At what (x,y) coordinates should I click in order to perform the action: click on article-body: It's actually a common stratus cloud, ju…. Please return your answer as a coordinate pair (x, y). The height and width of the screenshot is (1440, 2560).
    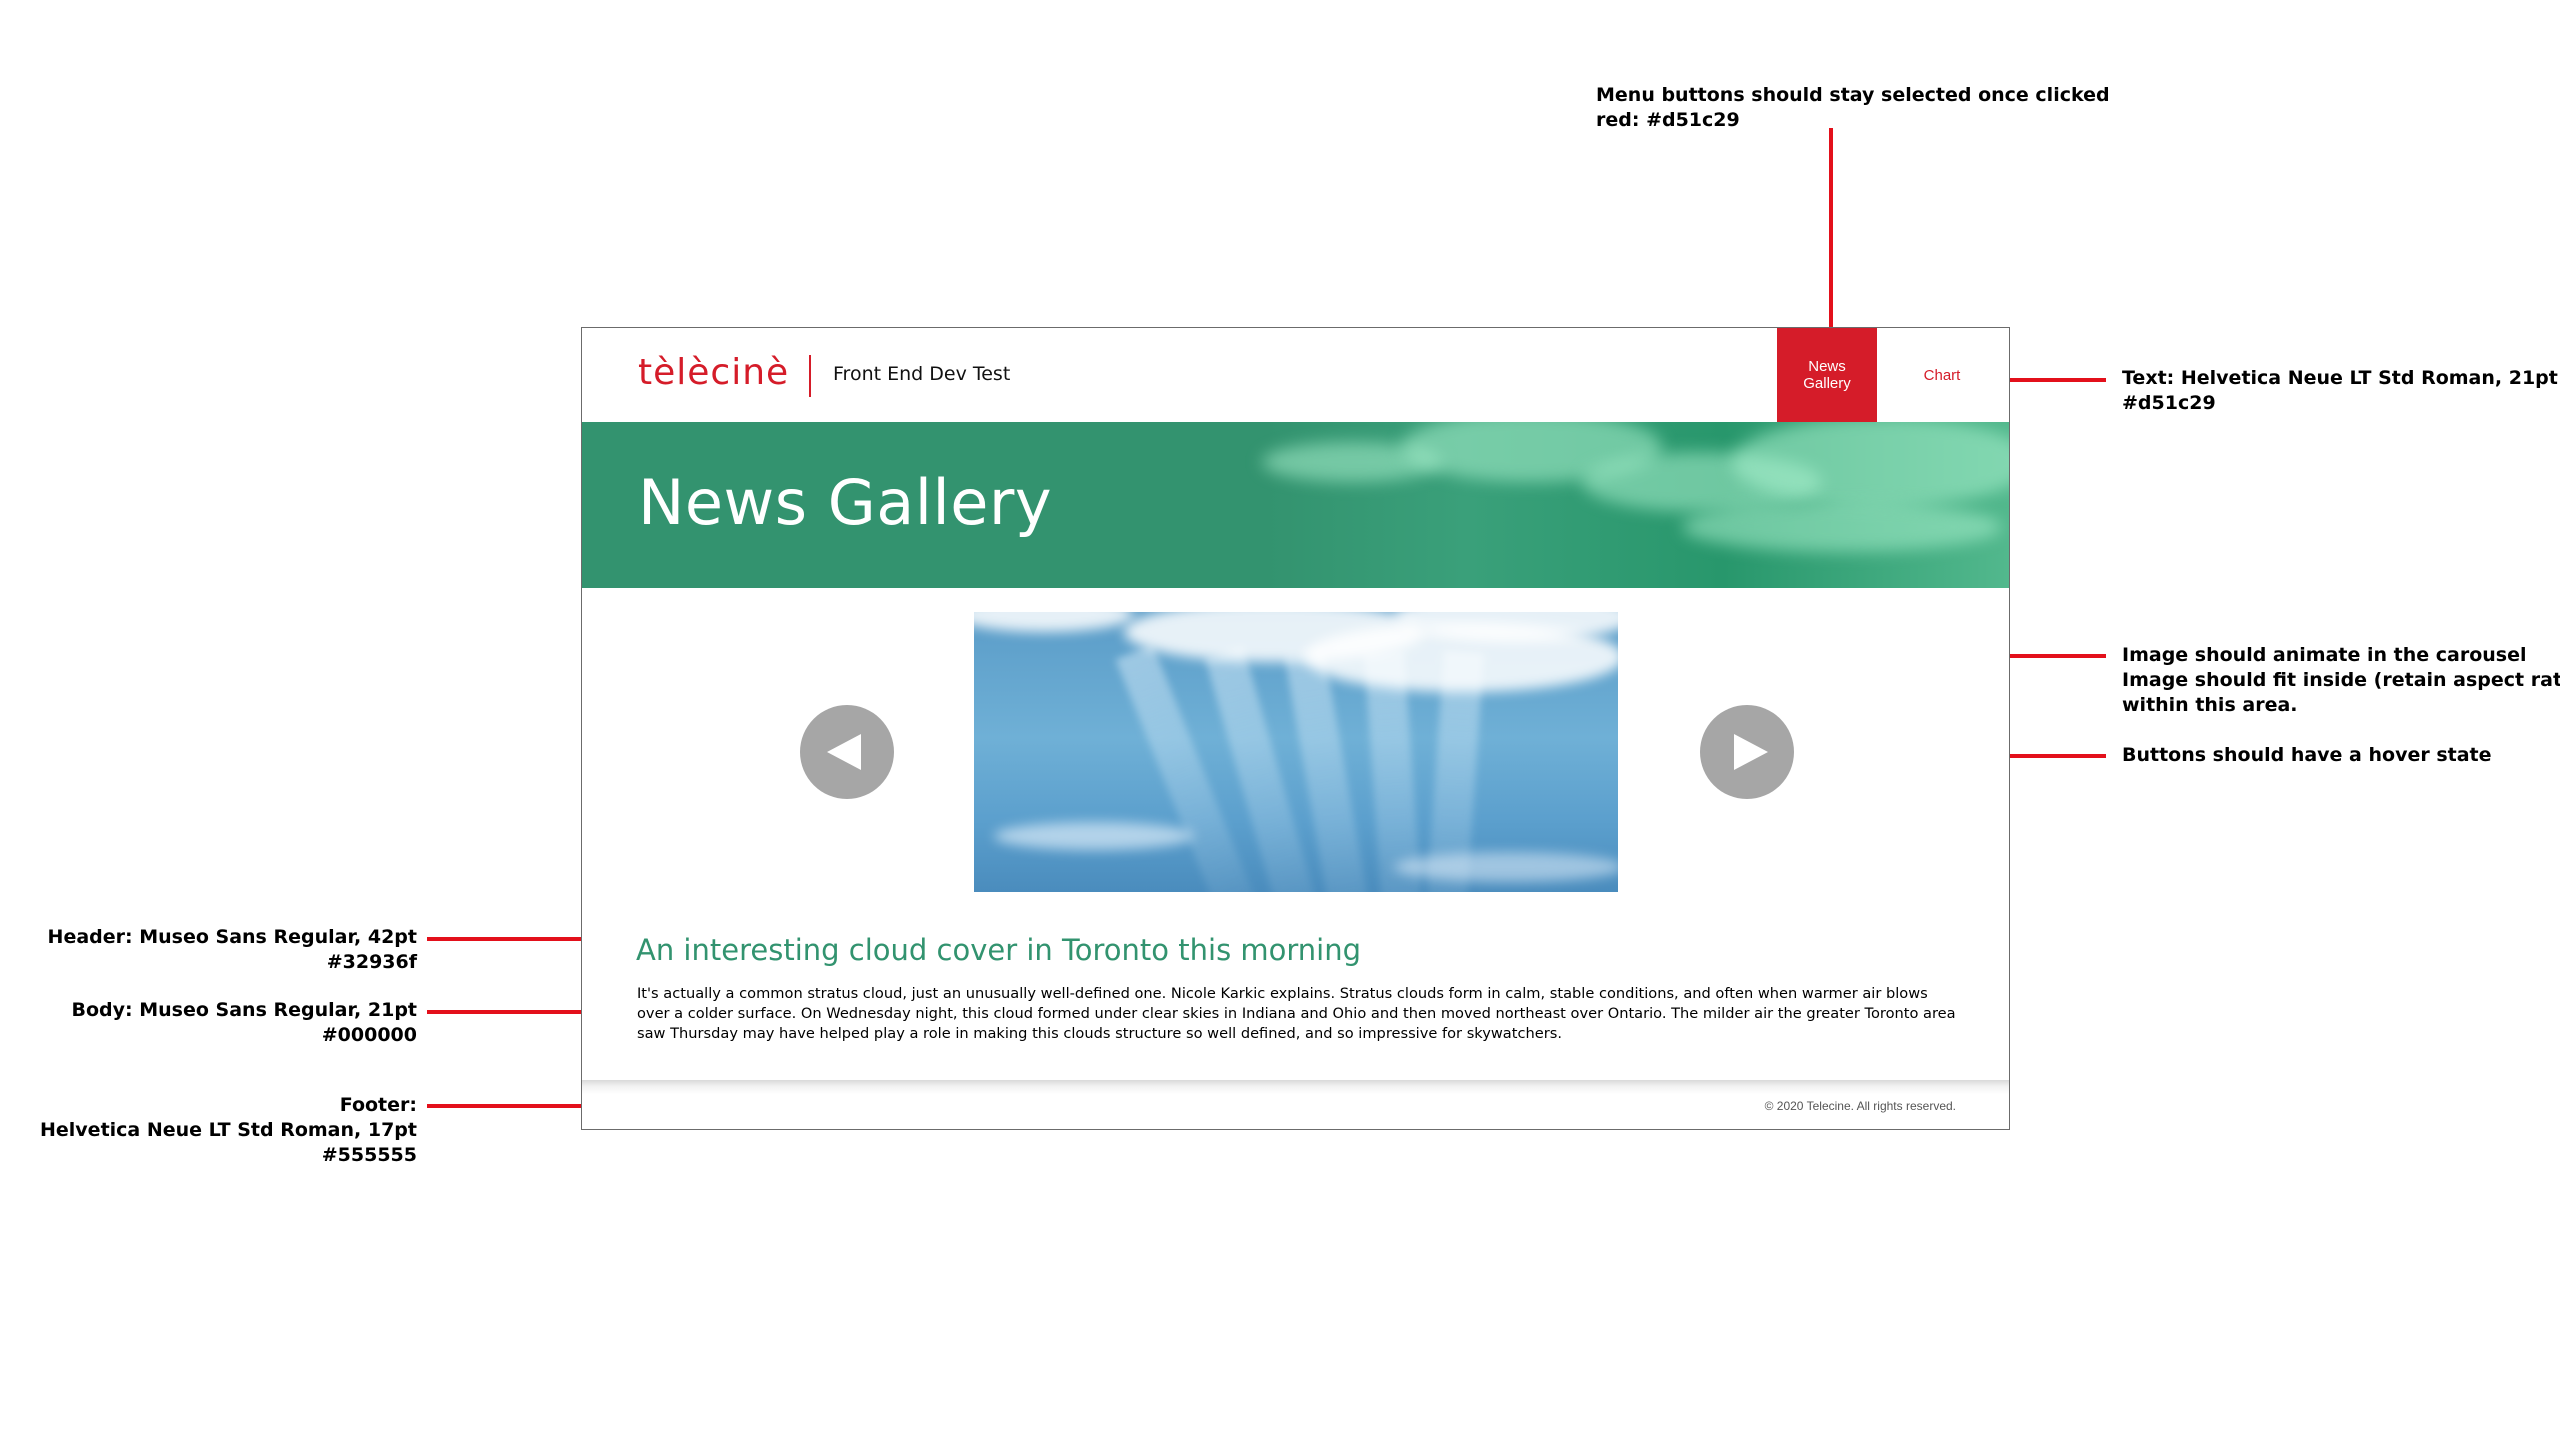
    Looking at the image, I should click on (1296, 1013).